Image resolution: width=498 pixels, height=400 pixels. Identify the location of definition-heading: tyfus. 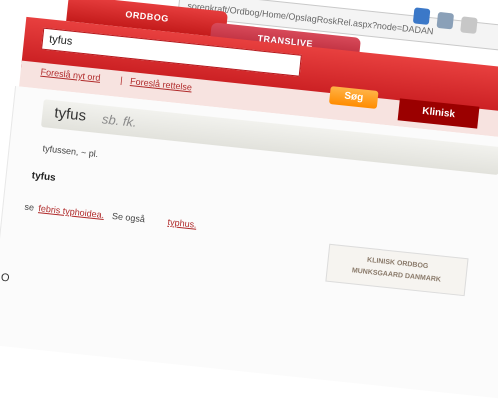
(44, 177).